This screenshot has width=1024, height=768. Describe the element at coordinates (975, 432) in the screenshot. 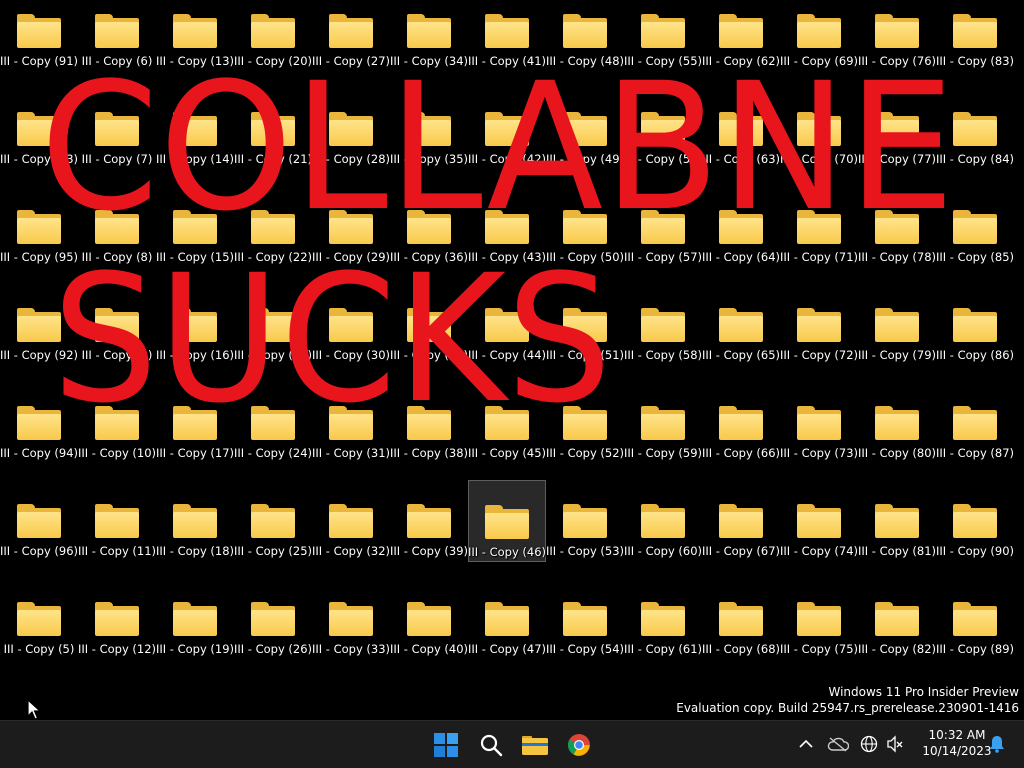

I see `desktop-folder-item: III - Copy (87)` at that location.